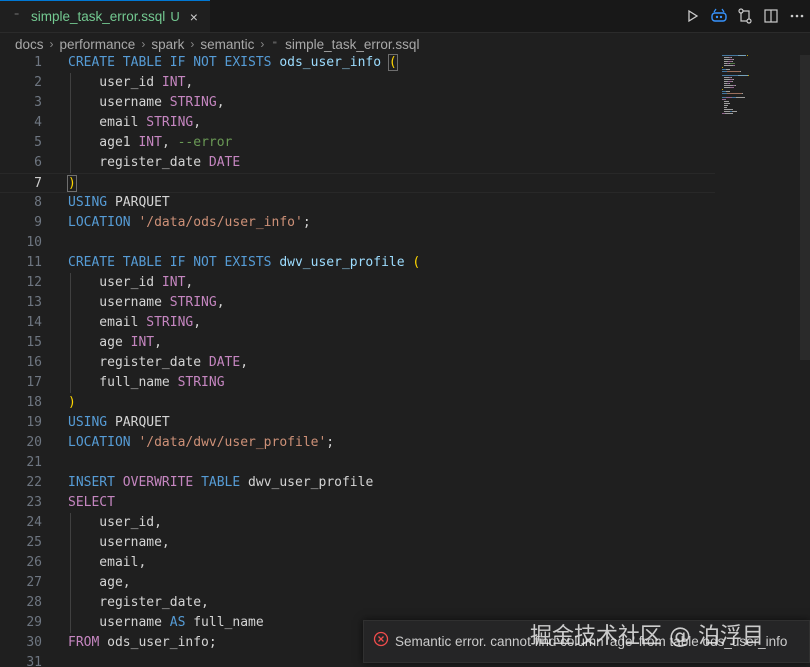 The width and height of the screenshot is (810, 667). Describe the element at coordinates (357, 223) in the screenshot. I see `code-line: 9 LOCATION '/data/ods/user_info';` at that location.